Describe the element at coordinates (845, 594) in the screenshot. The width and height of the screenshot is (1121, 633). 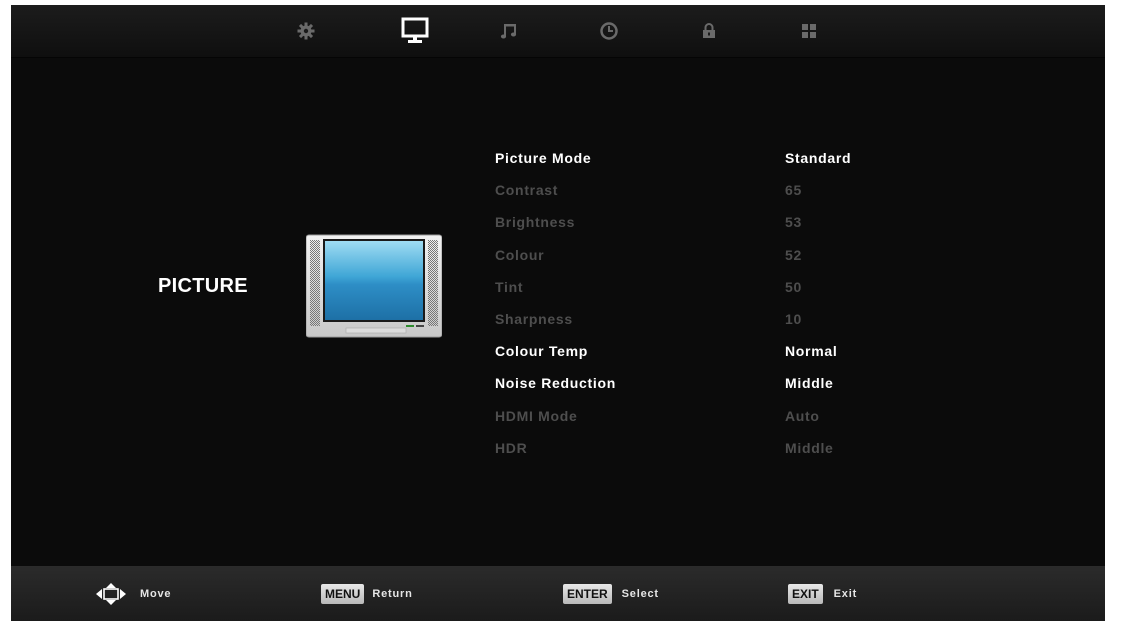
I see `hint-exit-label: Exit` at that location.